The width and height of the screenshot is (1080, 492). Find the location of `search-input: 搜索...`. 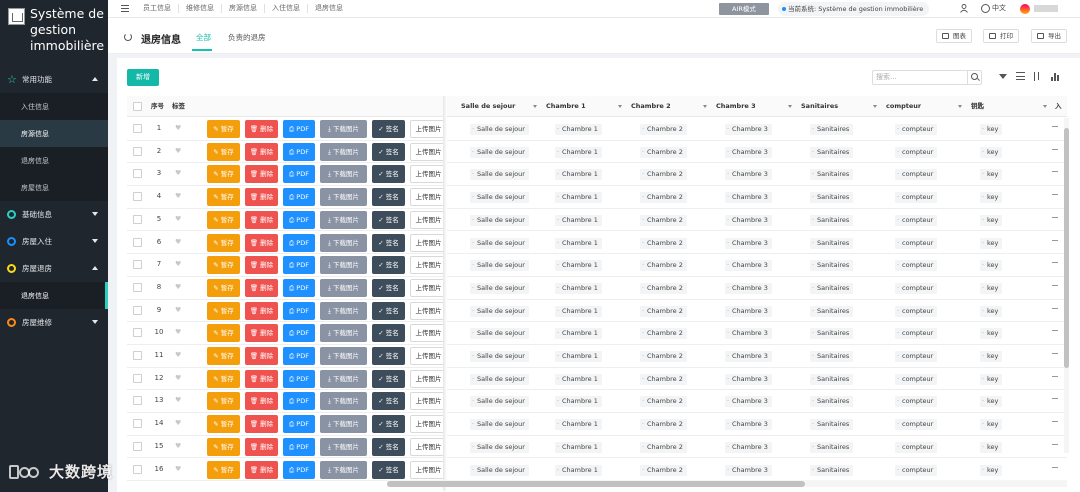

search-input: 搜索... is located at coordinates (927, 77).